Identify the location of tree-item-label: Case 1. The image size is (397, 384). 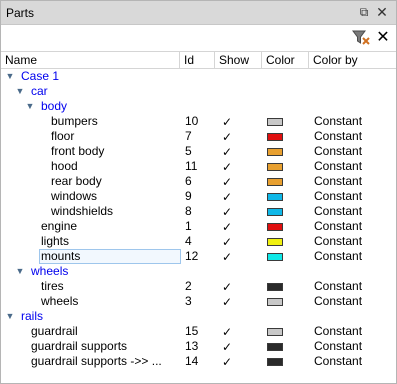
(40, 76).